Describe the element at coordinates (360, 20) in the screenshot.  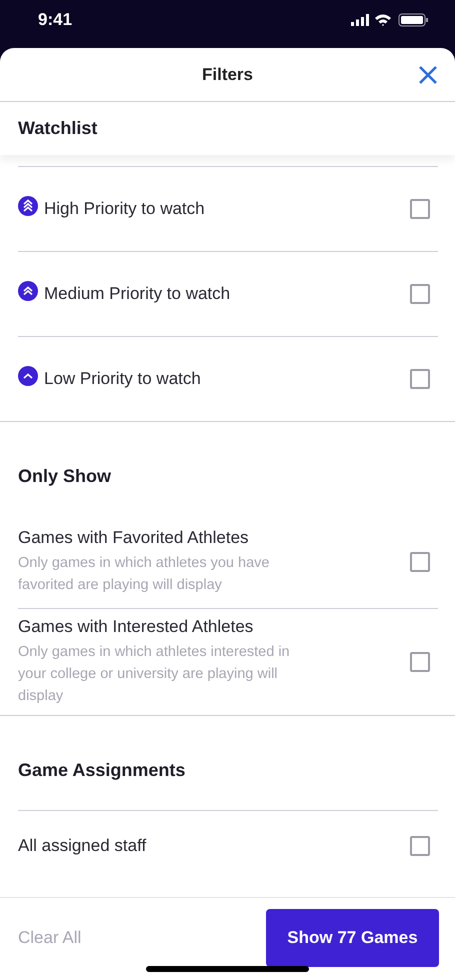
I see `signal-icon` at that location.